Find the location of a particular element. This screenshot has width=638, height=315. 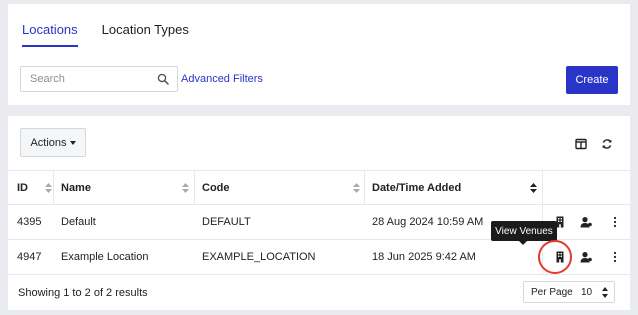

cell-date-added: 28 Aug 2024 10:59 AM is located at coordinates (428, 222).